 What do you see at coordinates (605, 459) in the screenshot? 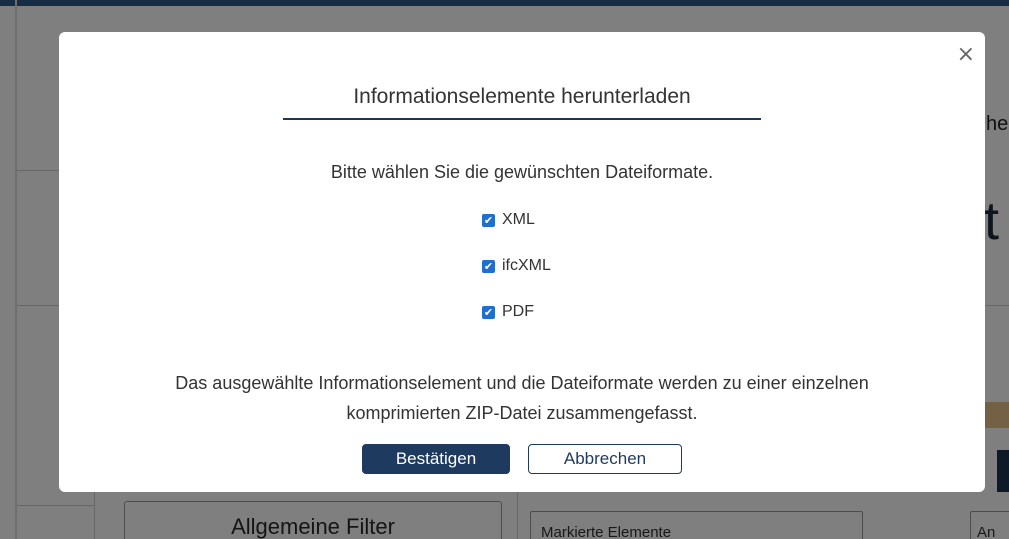
I see `cancel-button: Abbrechen` at bounding box center [605, 459].